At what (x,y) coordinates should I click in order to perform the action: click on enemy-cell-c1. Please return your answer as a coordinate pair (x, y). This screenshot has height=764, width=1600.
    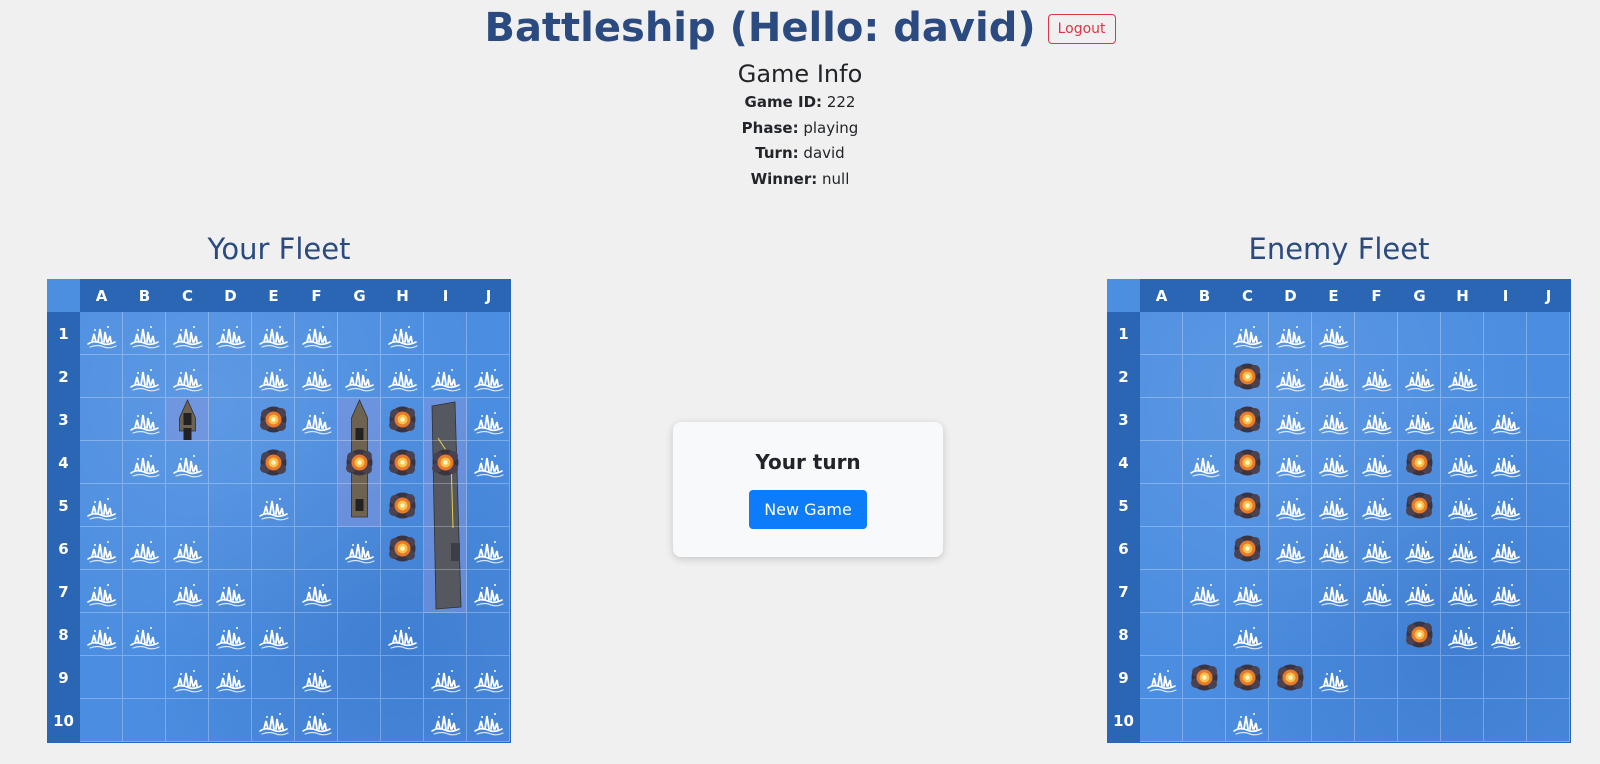
    Looking at the image, I should click on (1247, 333).